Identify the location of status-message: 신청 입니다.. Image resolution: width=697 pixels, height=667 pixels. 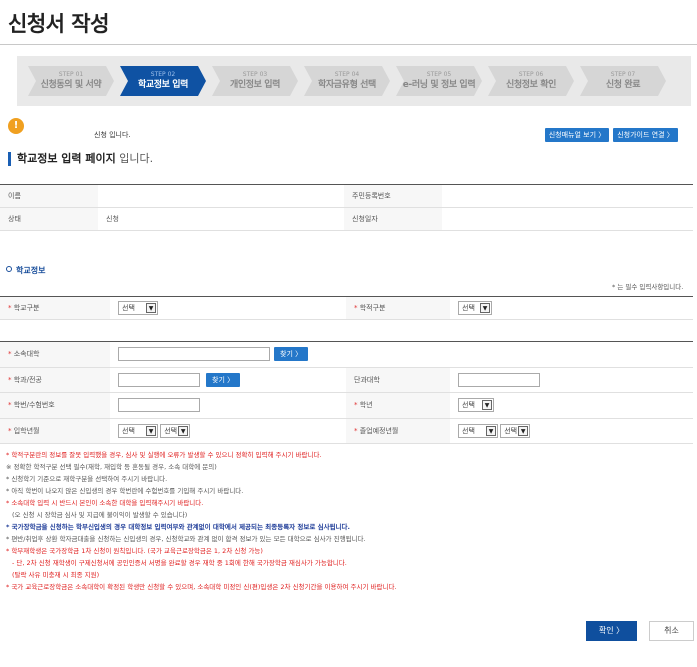
(112, 135).